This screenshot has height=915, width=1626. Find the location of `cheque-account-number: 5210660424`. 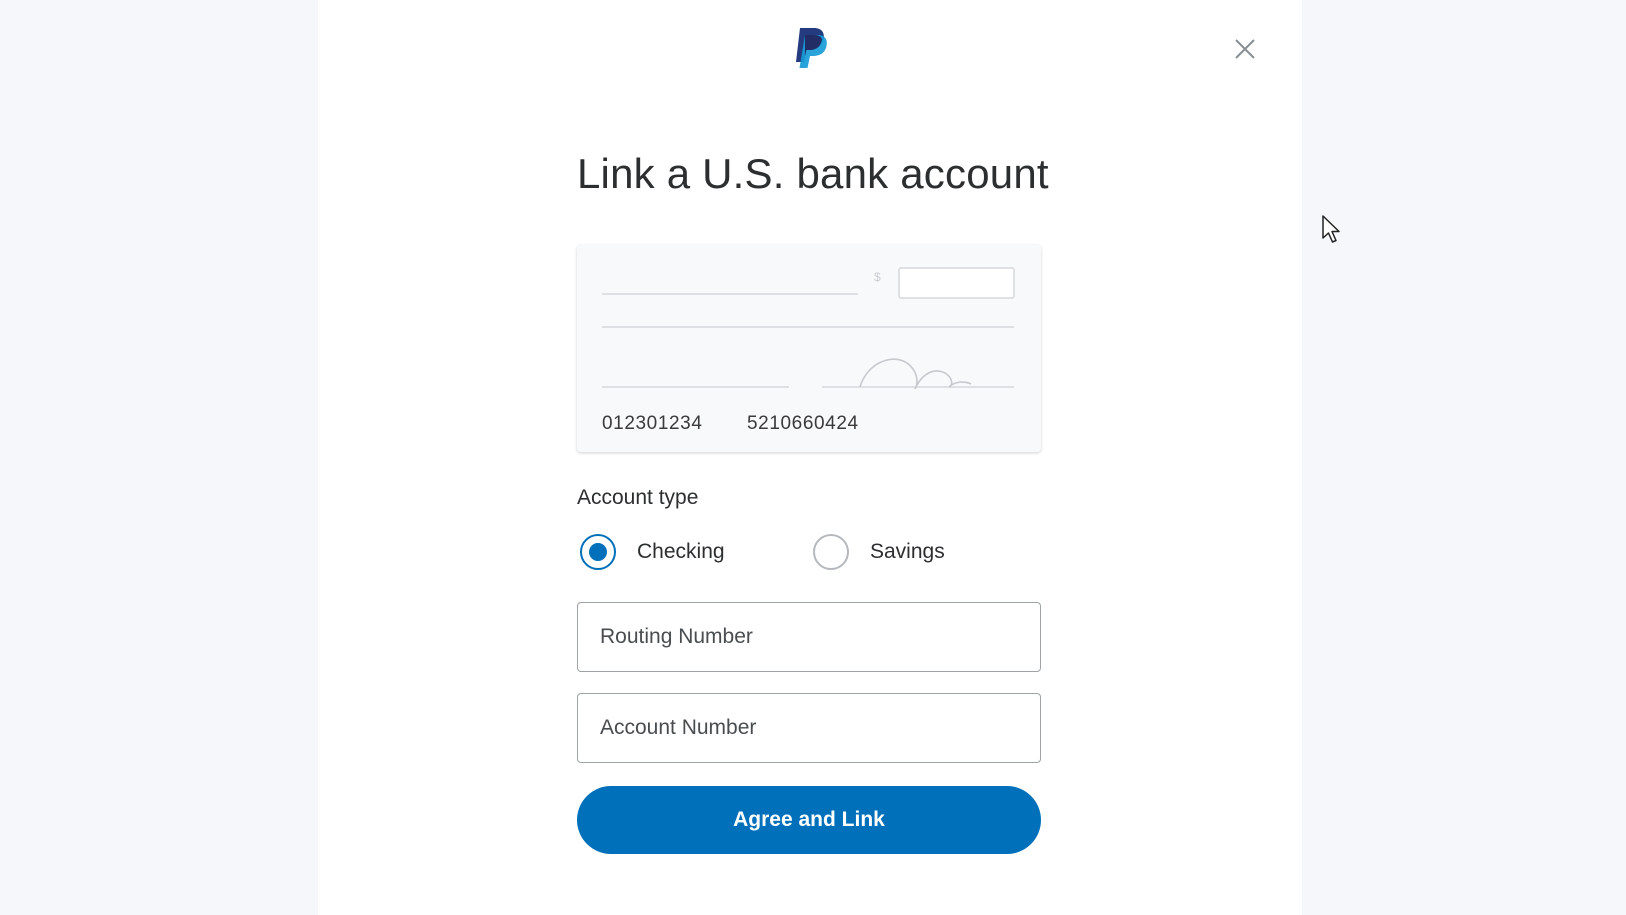

cheque-account-number: 5210660424 is located at coordinates (803, 423).